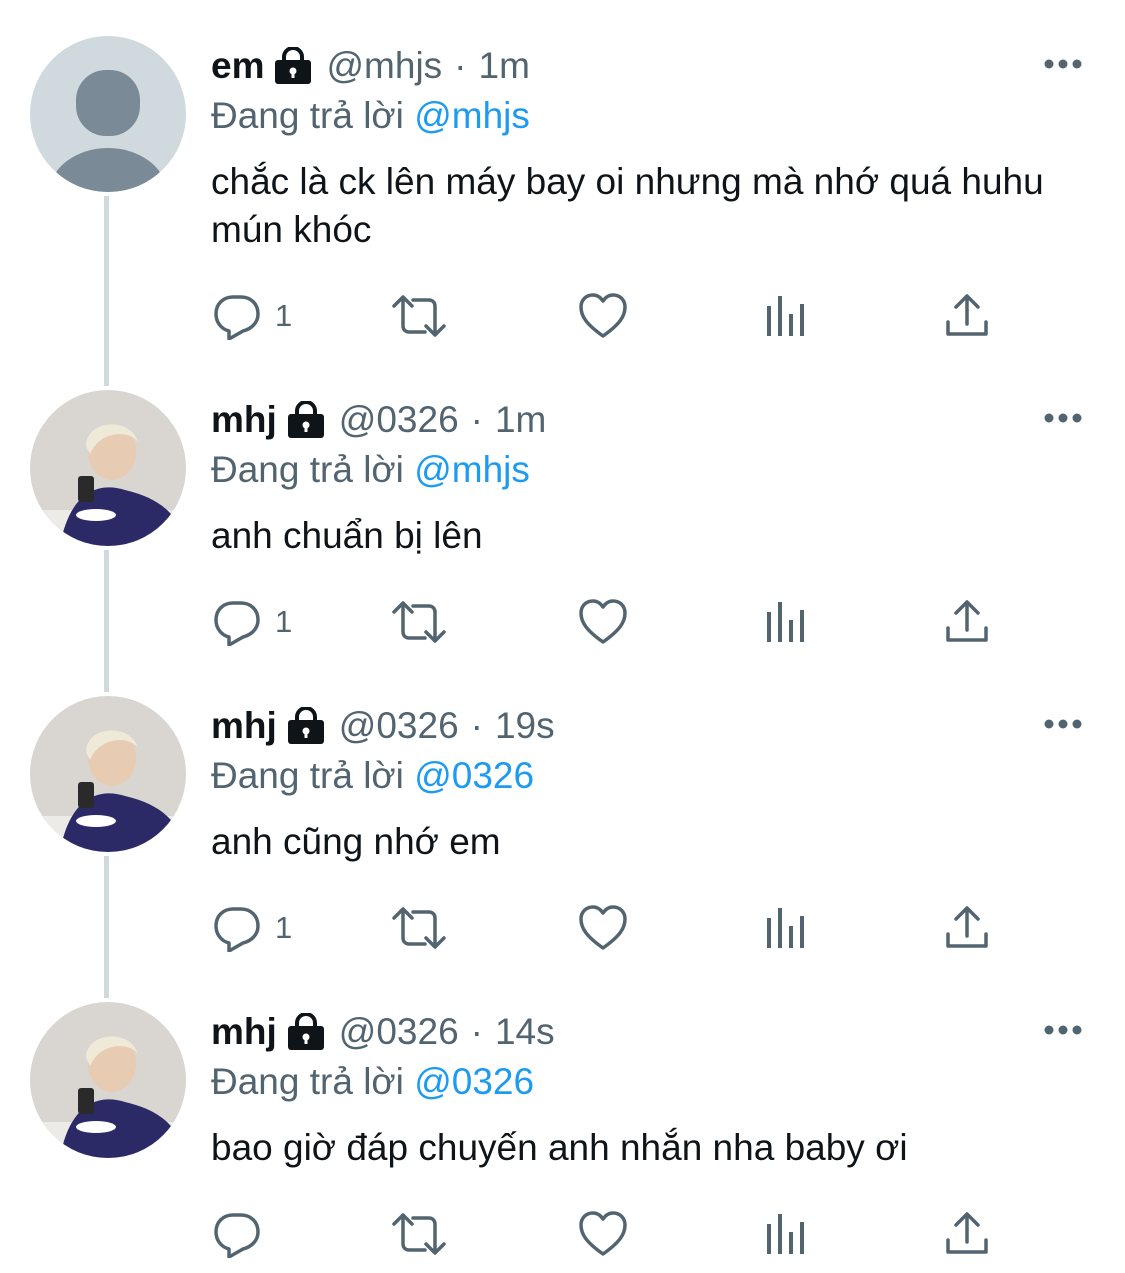  I want to click on display-name: em, so click(237, 66).